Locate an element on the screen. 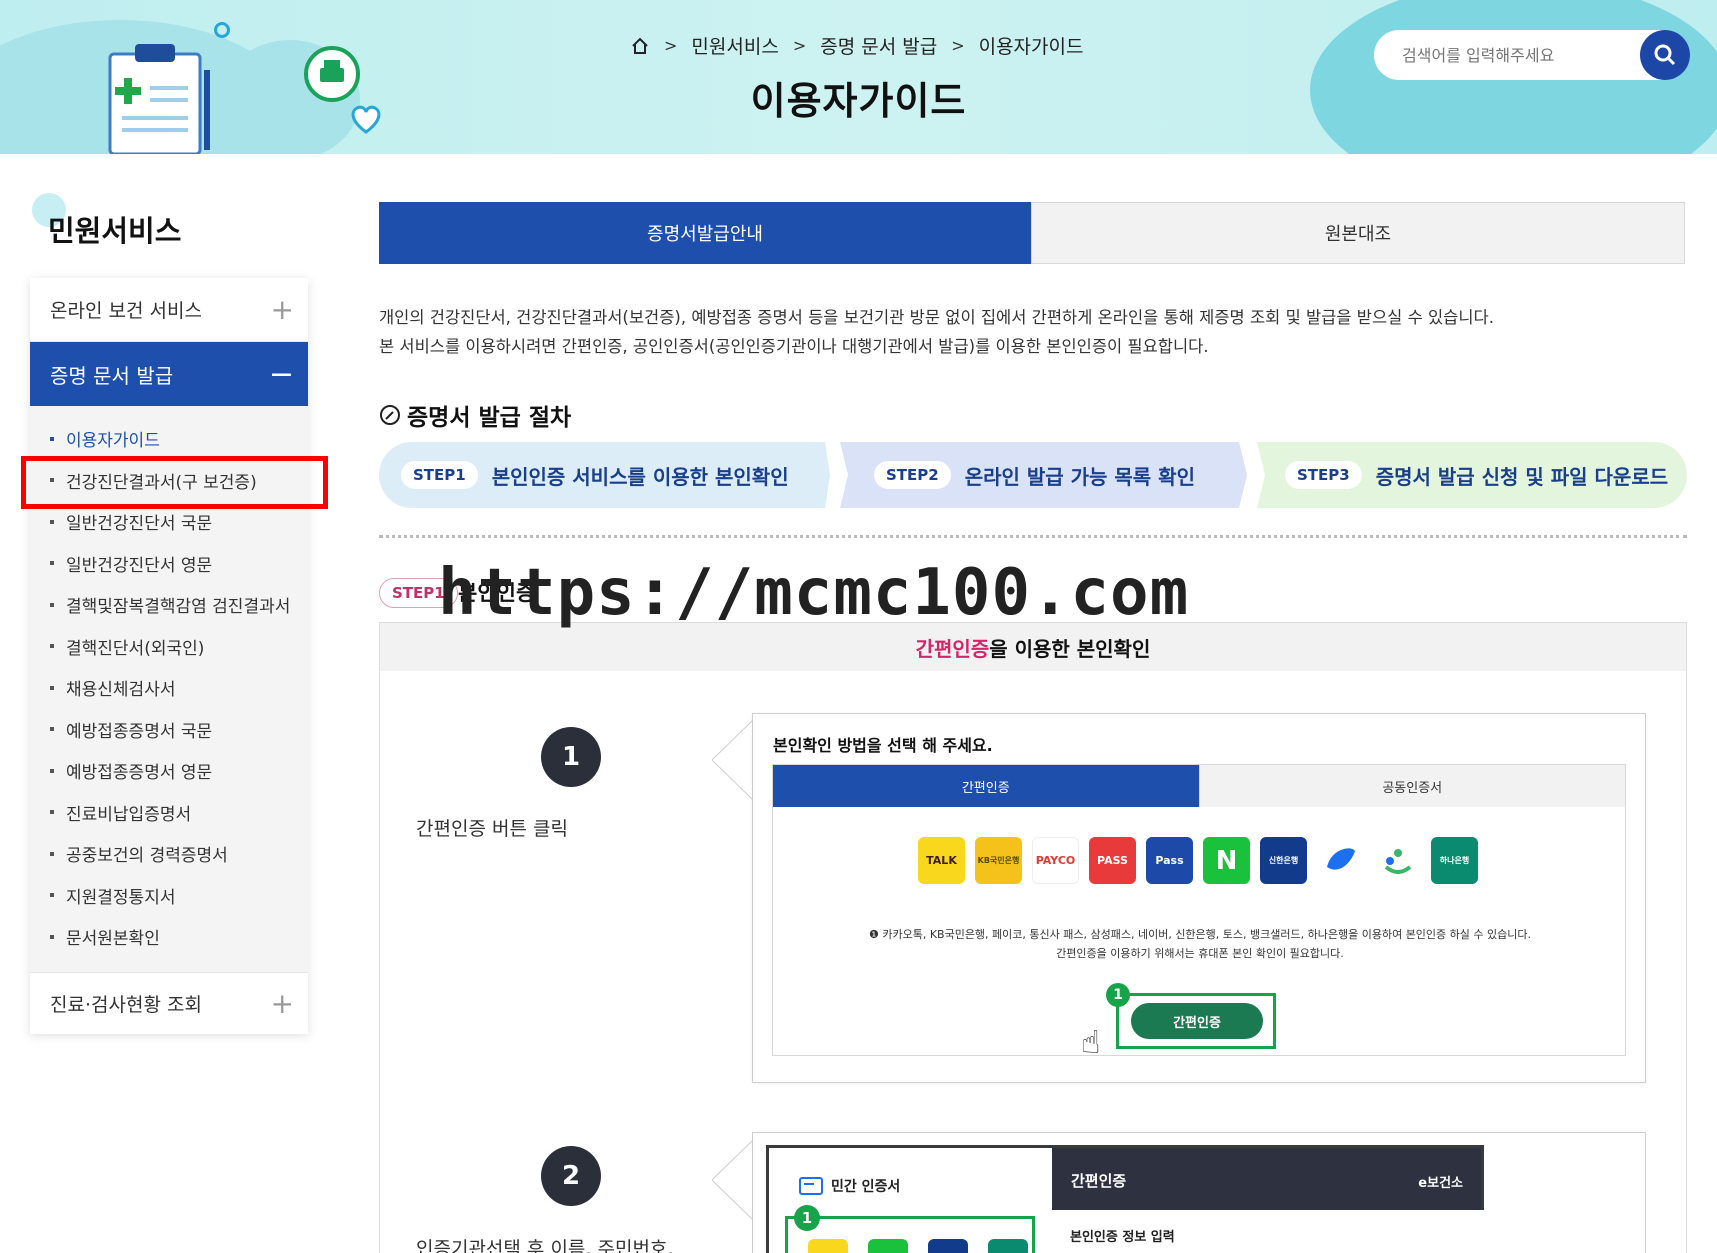 This screenshot has width=1717, height=1253. search-box is located at coordinates (1532, 55).